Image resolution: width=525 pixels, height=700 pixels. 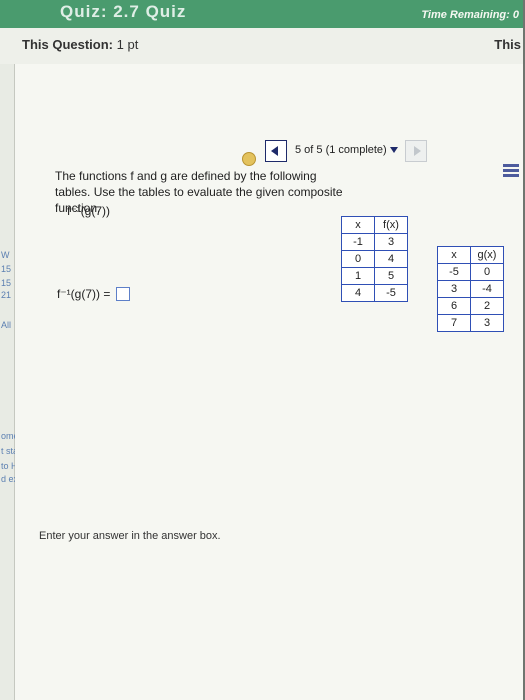 What do you see at coordinates (487, 255) in the screenshot?
I see `g-header-gx: g(x)` at bounding box center [487, 255].